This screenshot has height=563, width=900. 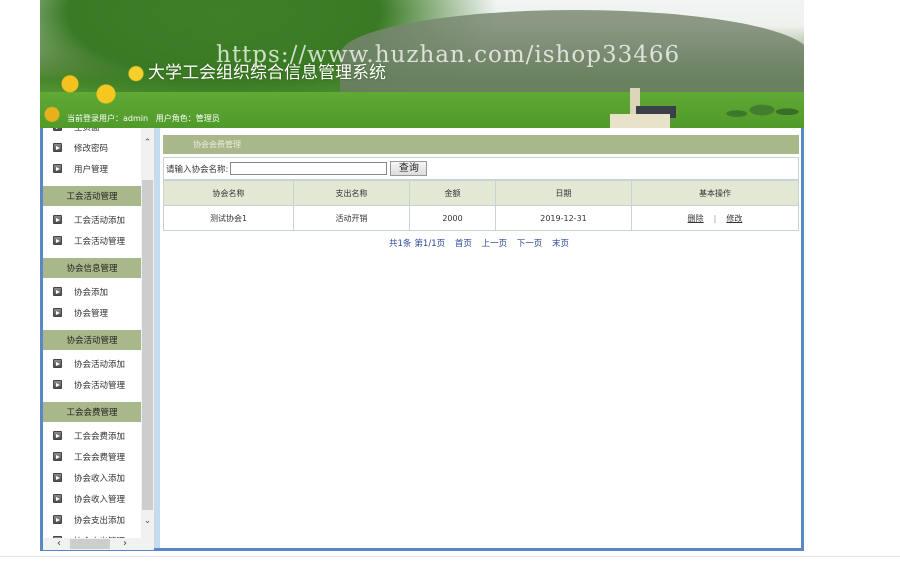 I want to click on sidebar-horizontal-scrollbar: ‹ ›, so click(x=98, y=544).